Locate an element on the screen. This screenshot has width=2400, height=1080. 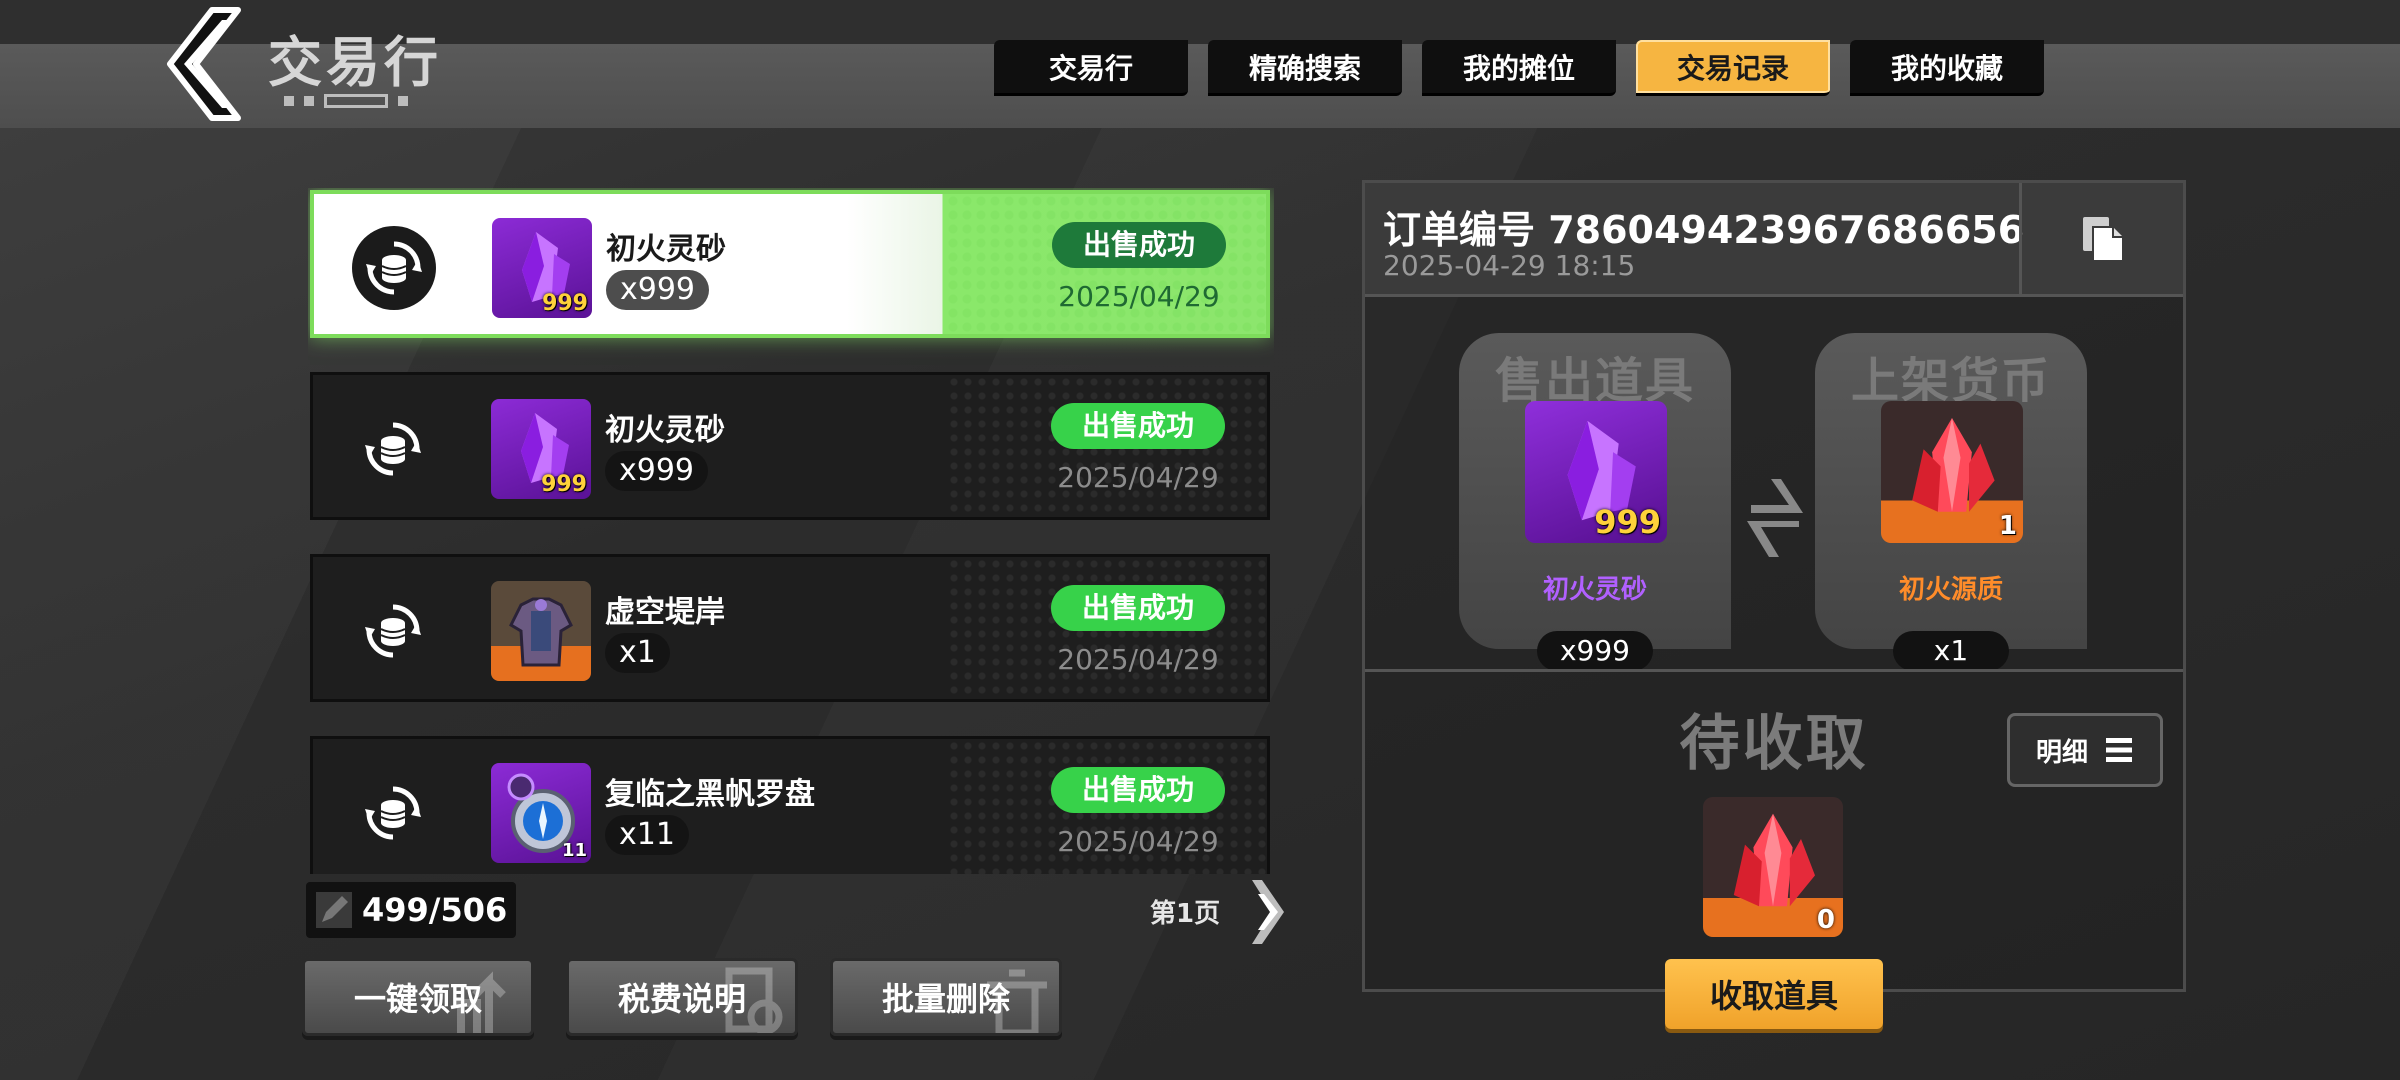
collect-items-button: 收取道具 is located at coordinates (1774, 994).